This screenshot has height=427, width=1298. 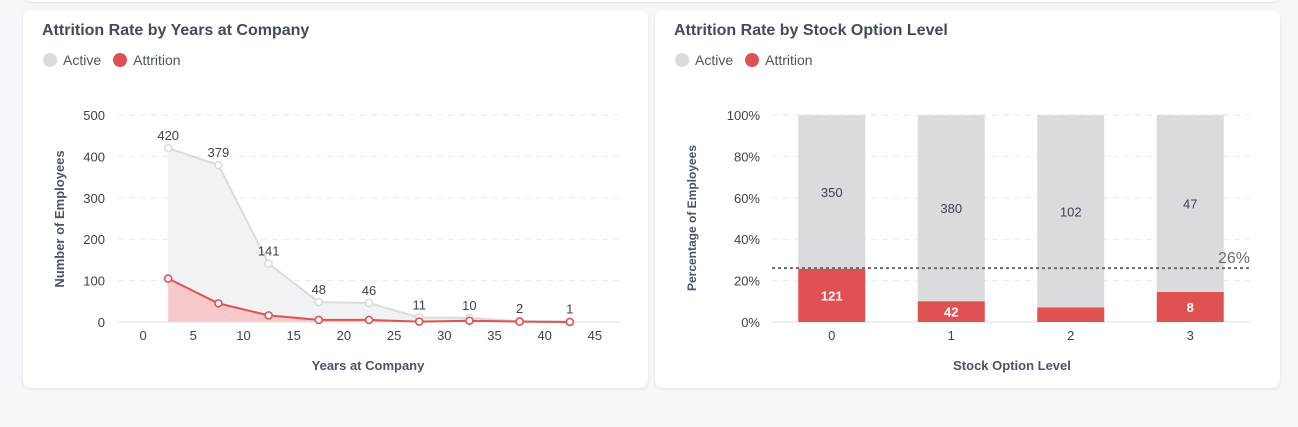 I want to click on y-axis-title: Number of Employees, so click(x=59, y=218).